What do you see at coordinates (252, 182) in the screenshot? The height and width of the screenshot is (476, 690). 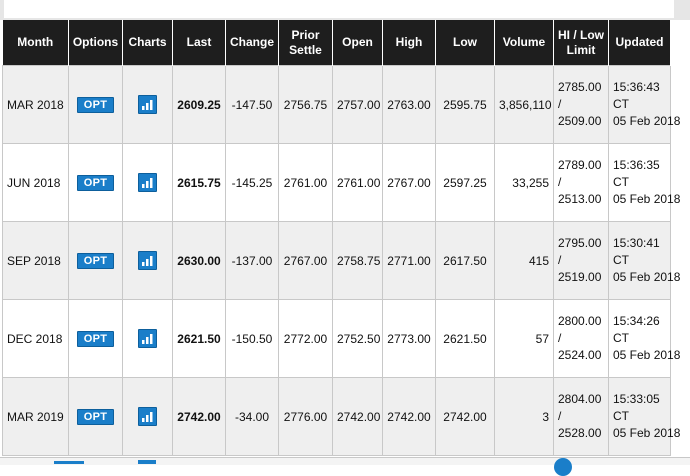 I see `change-cell: -145.25` at bounding box center [252, 182].